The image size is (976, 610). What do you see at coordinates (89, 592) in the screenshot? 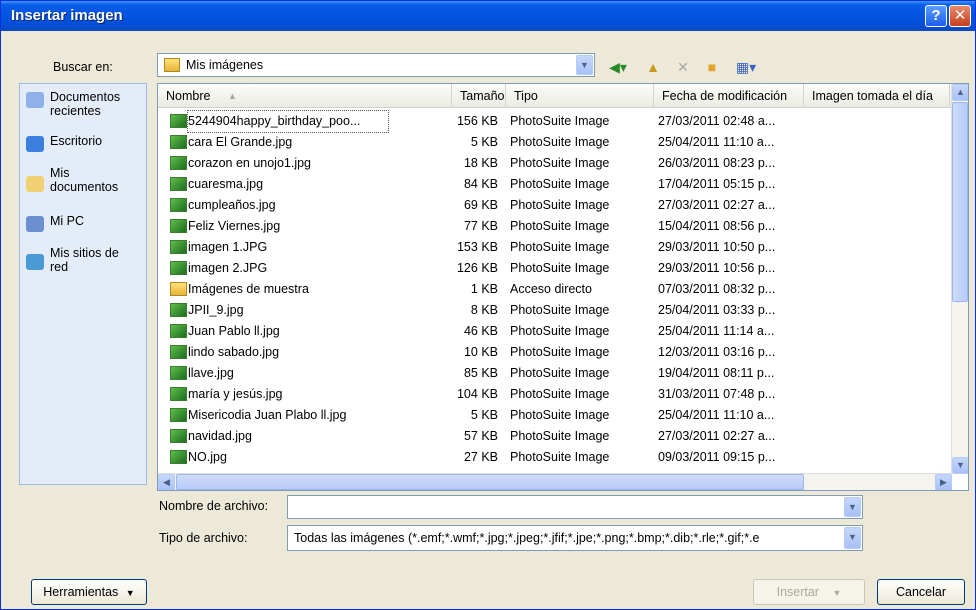
I see `tools-button: Herramientas ▼` at bounding box center [89, 592].